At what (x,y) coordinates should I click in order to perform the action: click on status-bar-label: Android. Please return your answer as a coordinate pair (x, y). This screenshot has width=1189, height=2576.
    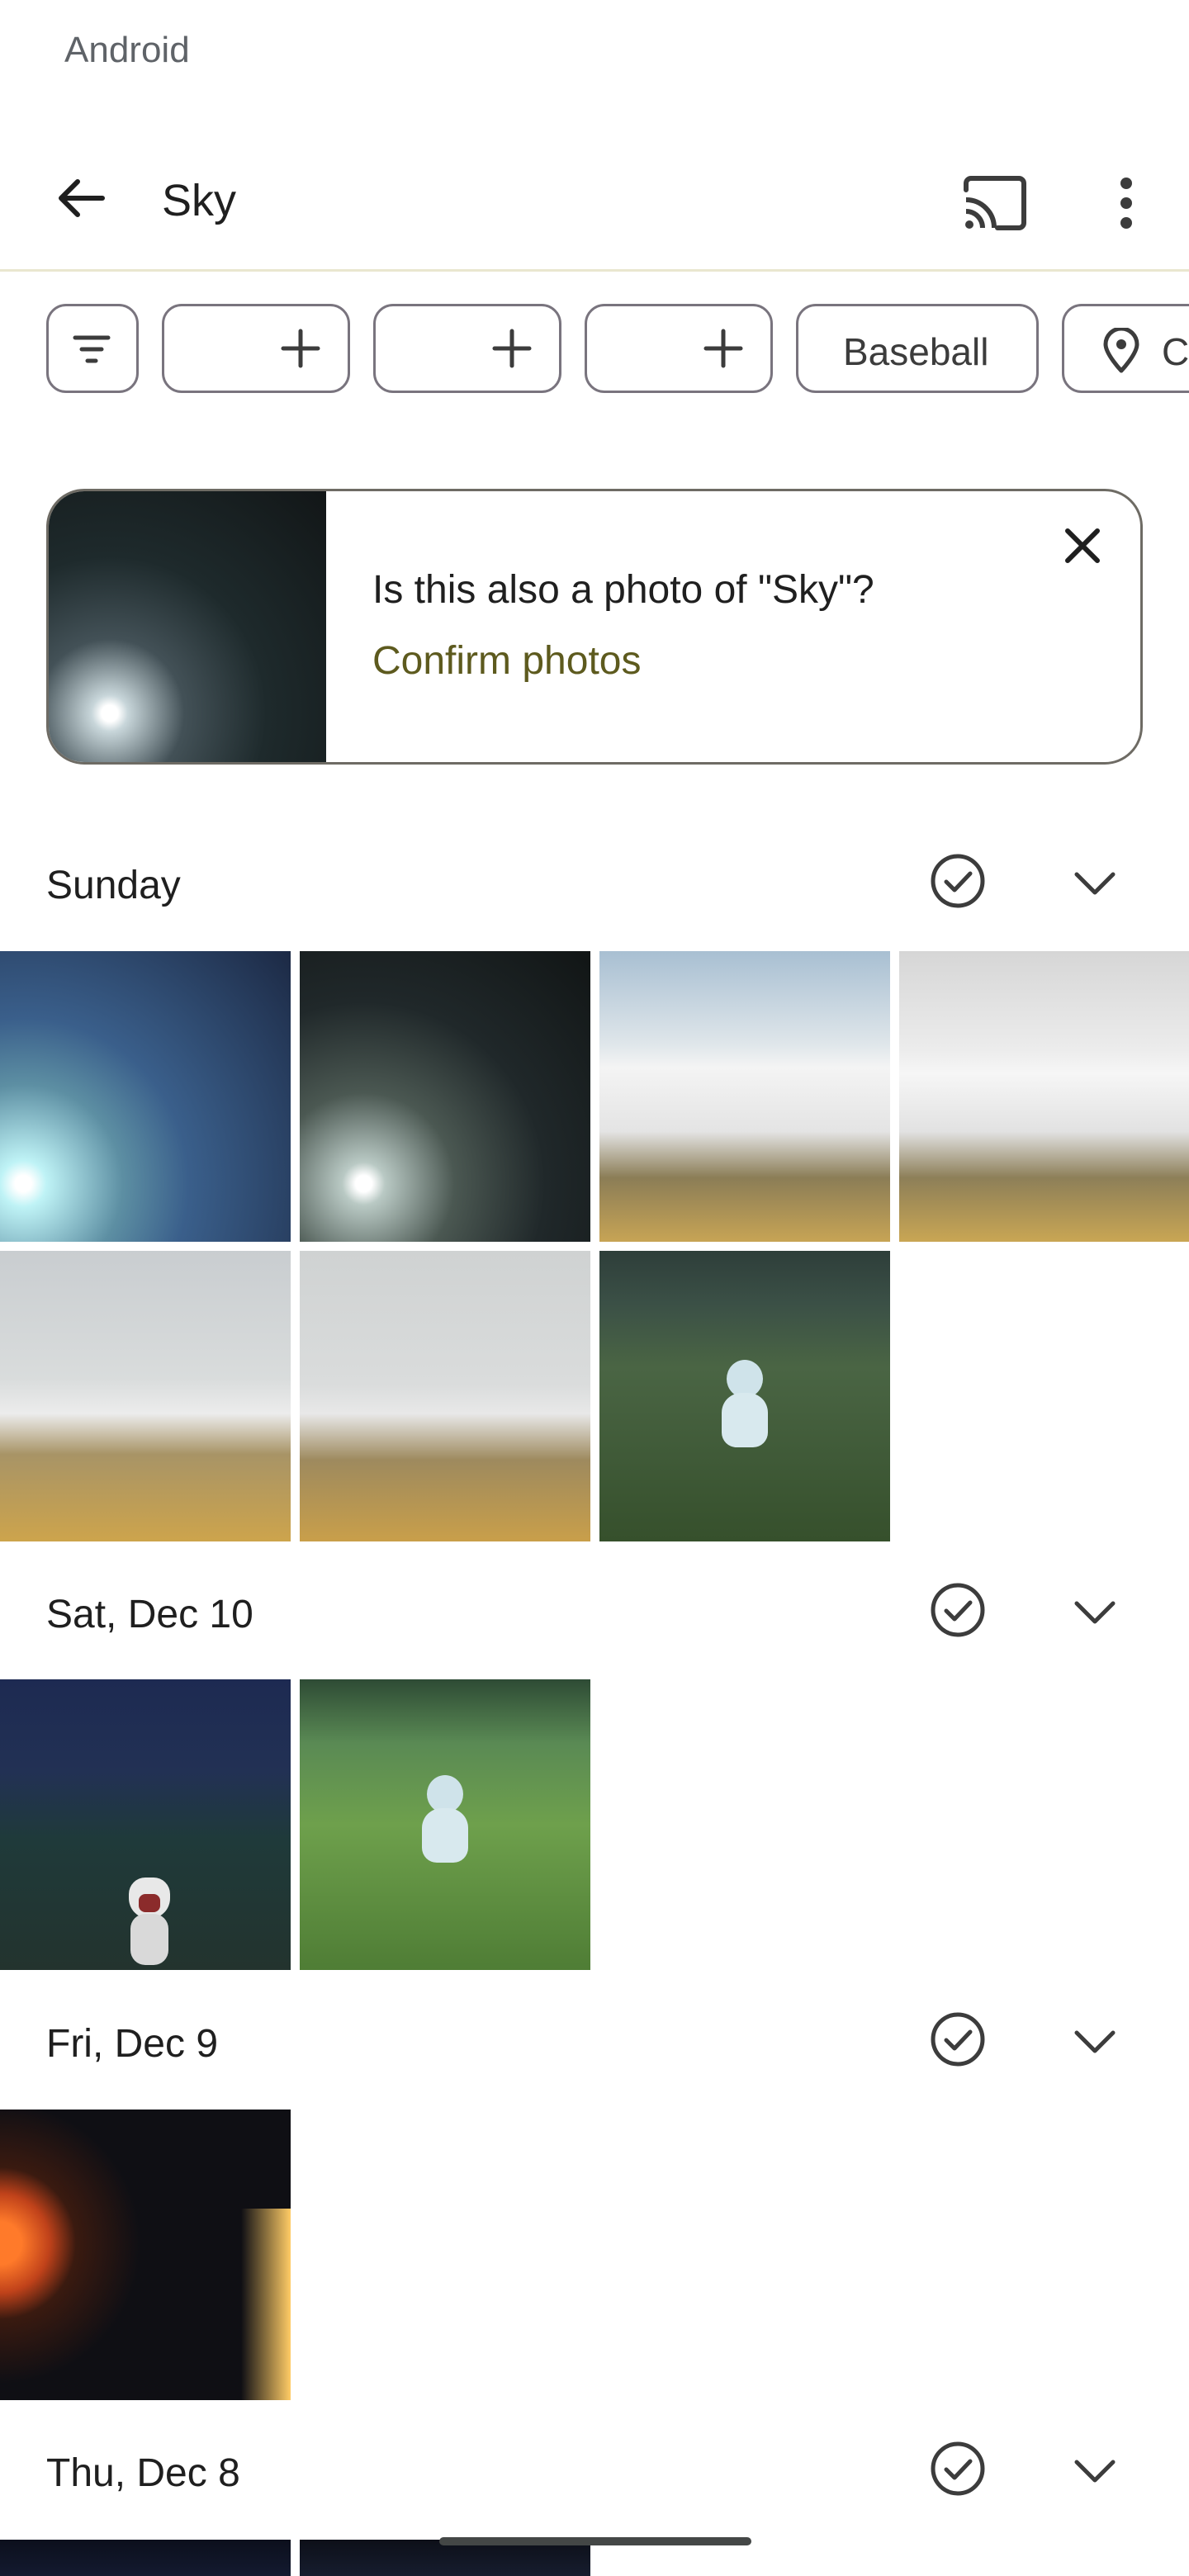
    Looking at the image, I should click on (127, 50).